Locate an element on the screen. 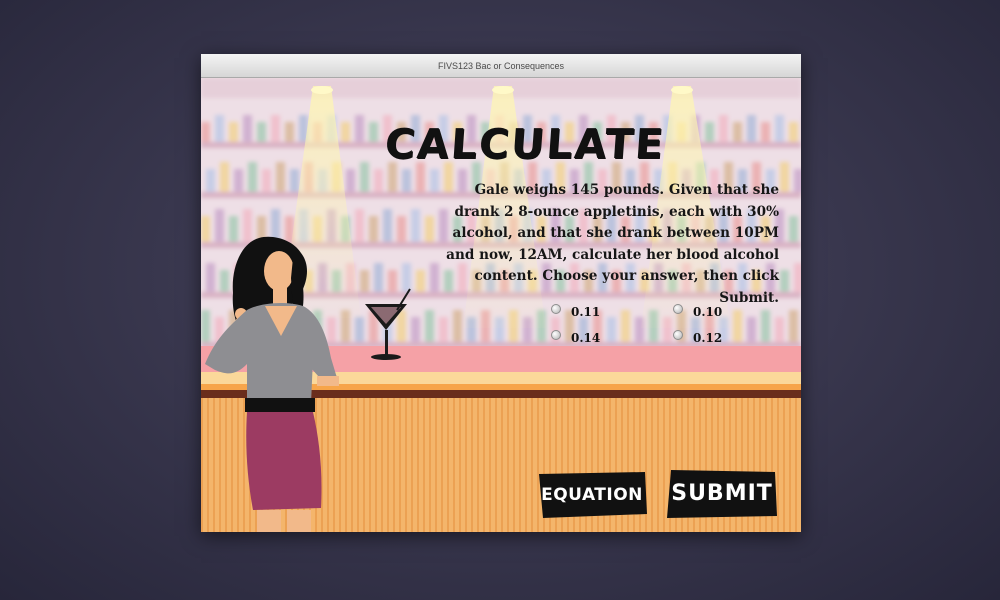 The image size is (1000, 600). window-title: FIVS123 Bac or Consequences is located at coordinates (501, 66).